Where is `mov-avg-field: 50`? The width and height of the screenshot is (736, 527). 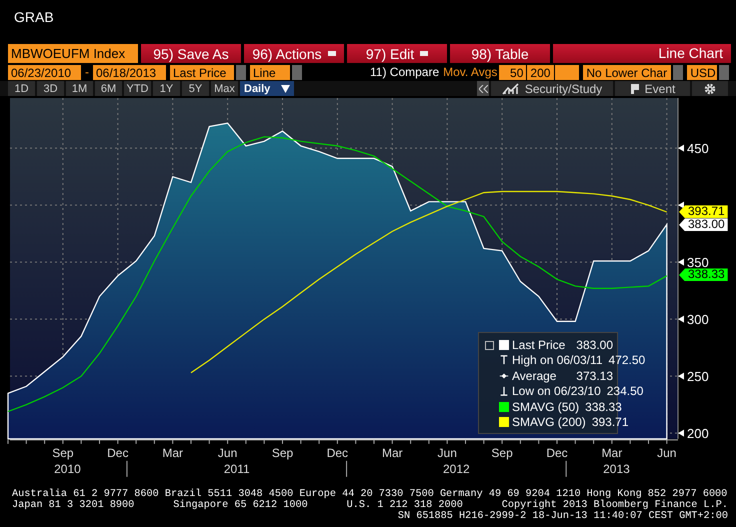 mov-avg-field: 50 is located at coordinates (512, 72).